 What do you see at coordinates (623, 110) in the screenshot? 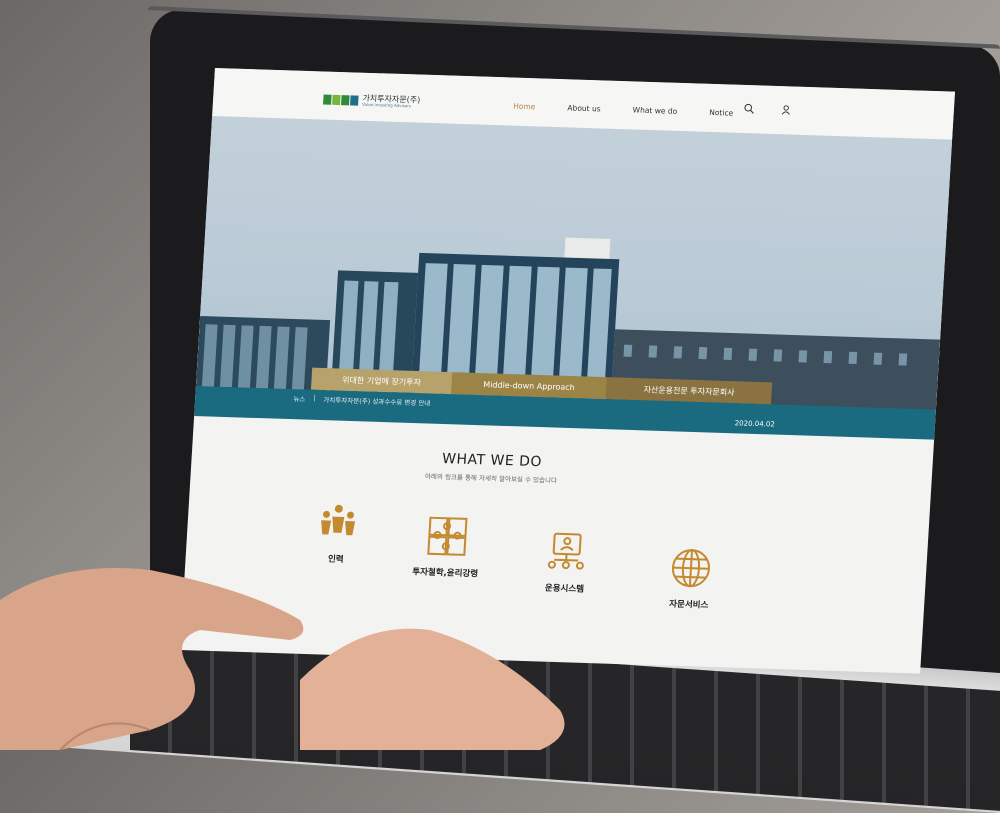
I see `main-nav: Home About us What we do Notice` at bounding box center [623, 110].